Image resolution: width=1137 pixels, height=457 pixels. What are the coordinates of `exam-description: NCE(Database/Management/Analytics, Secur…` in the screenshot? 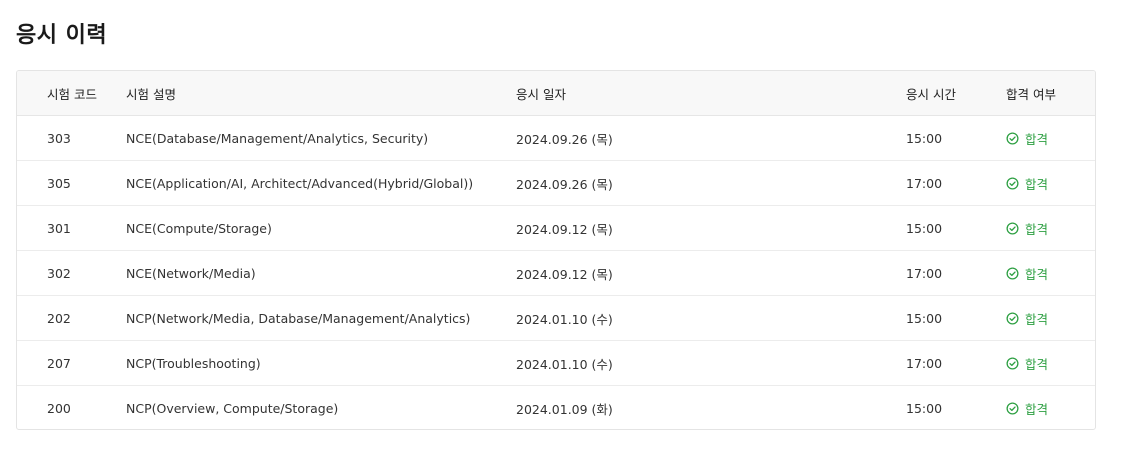 It's located at (277, 138).